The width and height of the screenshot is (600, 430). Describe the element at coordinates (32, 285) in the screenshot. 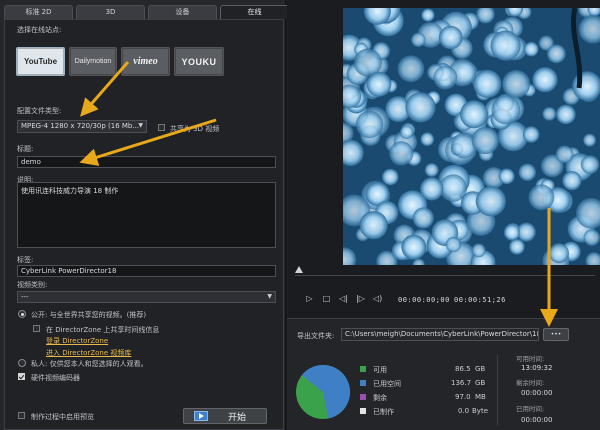

I see `category-label: 视频类别:` at that location.